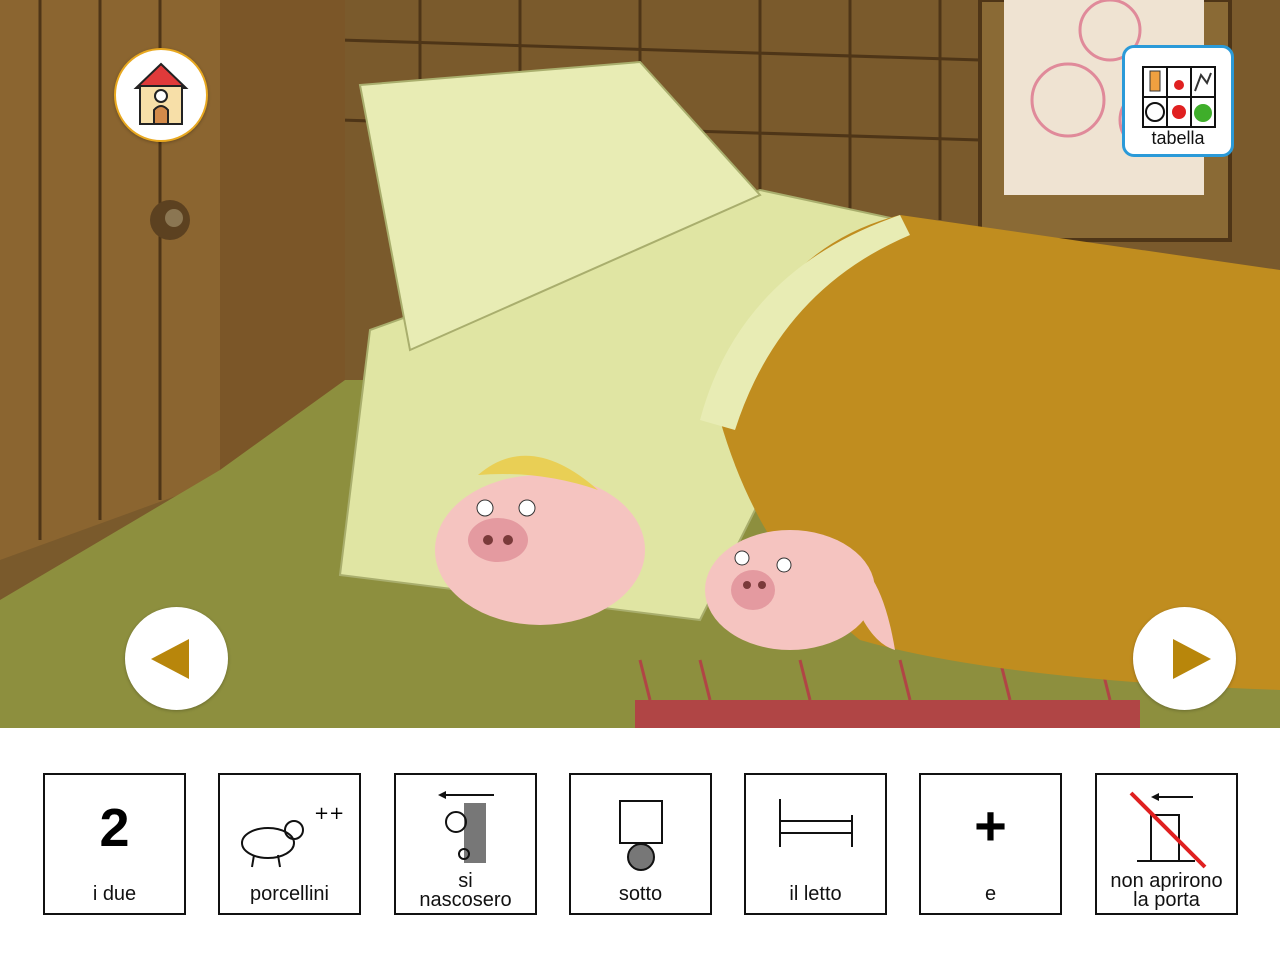  Describe the element at coordinates (465, 890) in the screenshot. I see `word-label: si nascosero` at that location.